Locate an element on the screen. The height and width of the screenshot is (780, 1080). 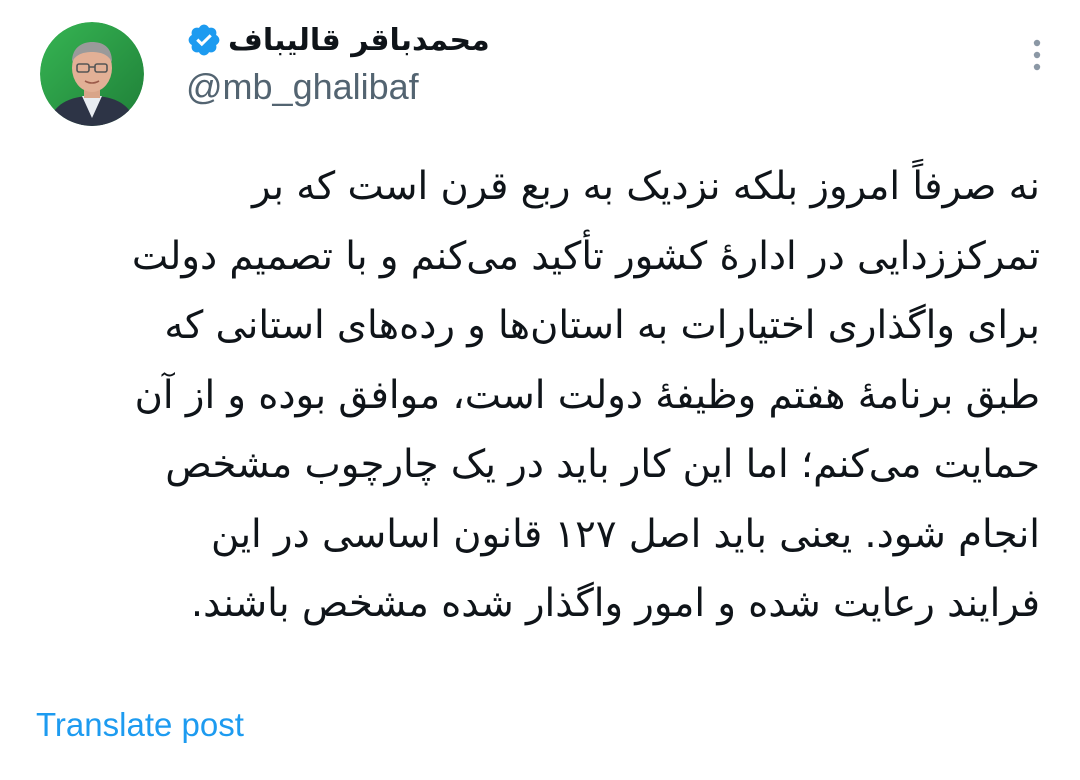
author-avatar is located at coordinates (92, 74).